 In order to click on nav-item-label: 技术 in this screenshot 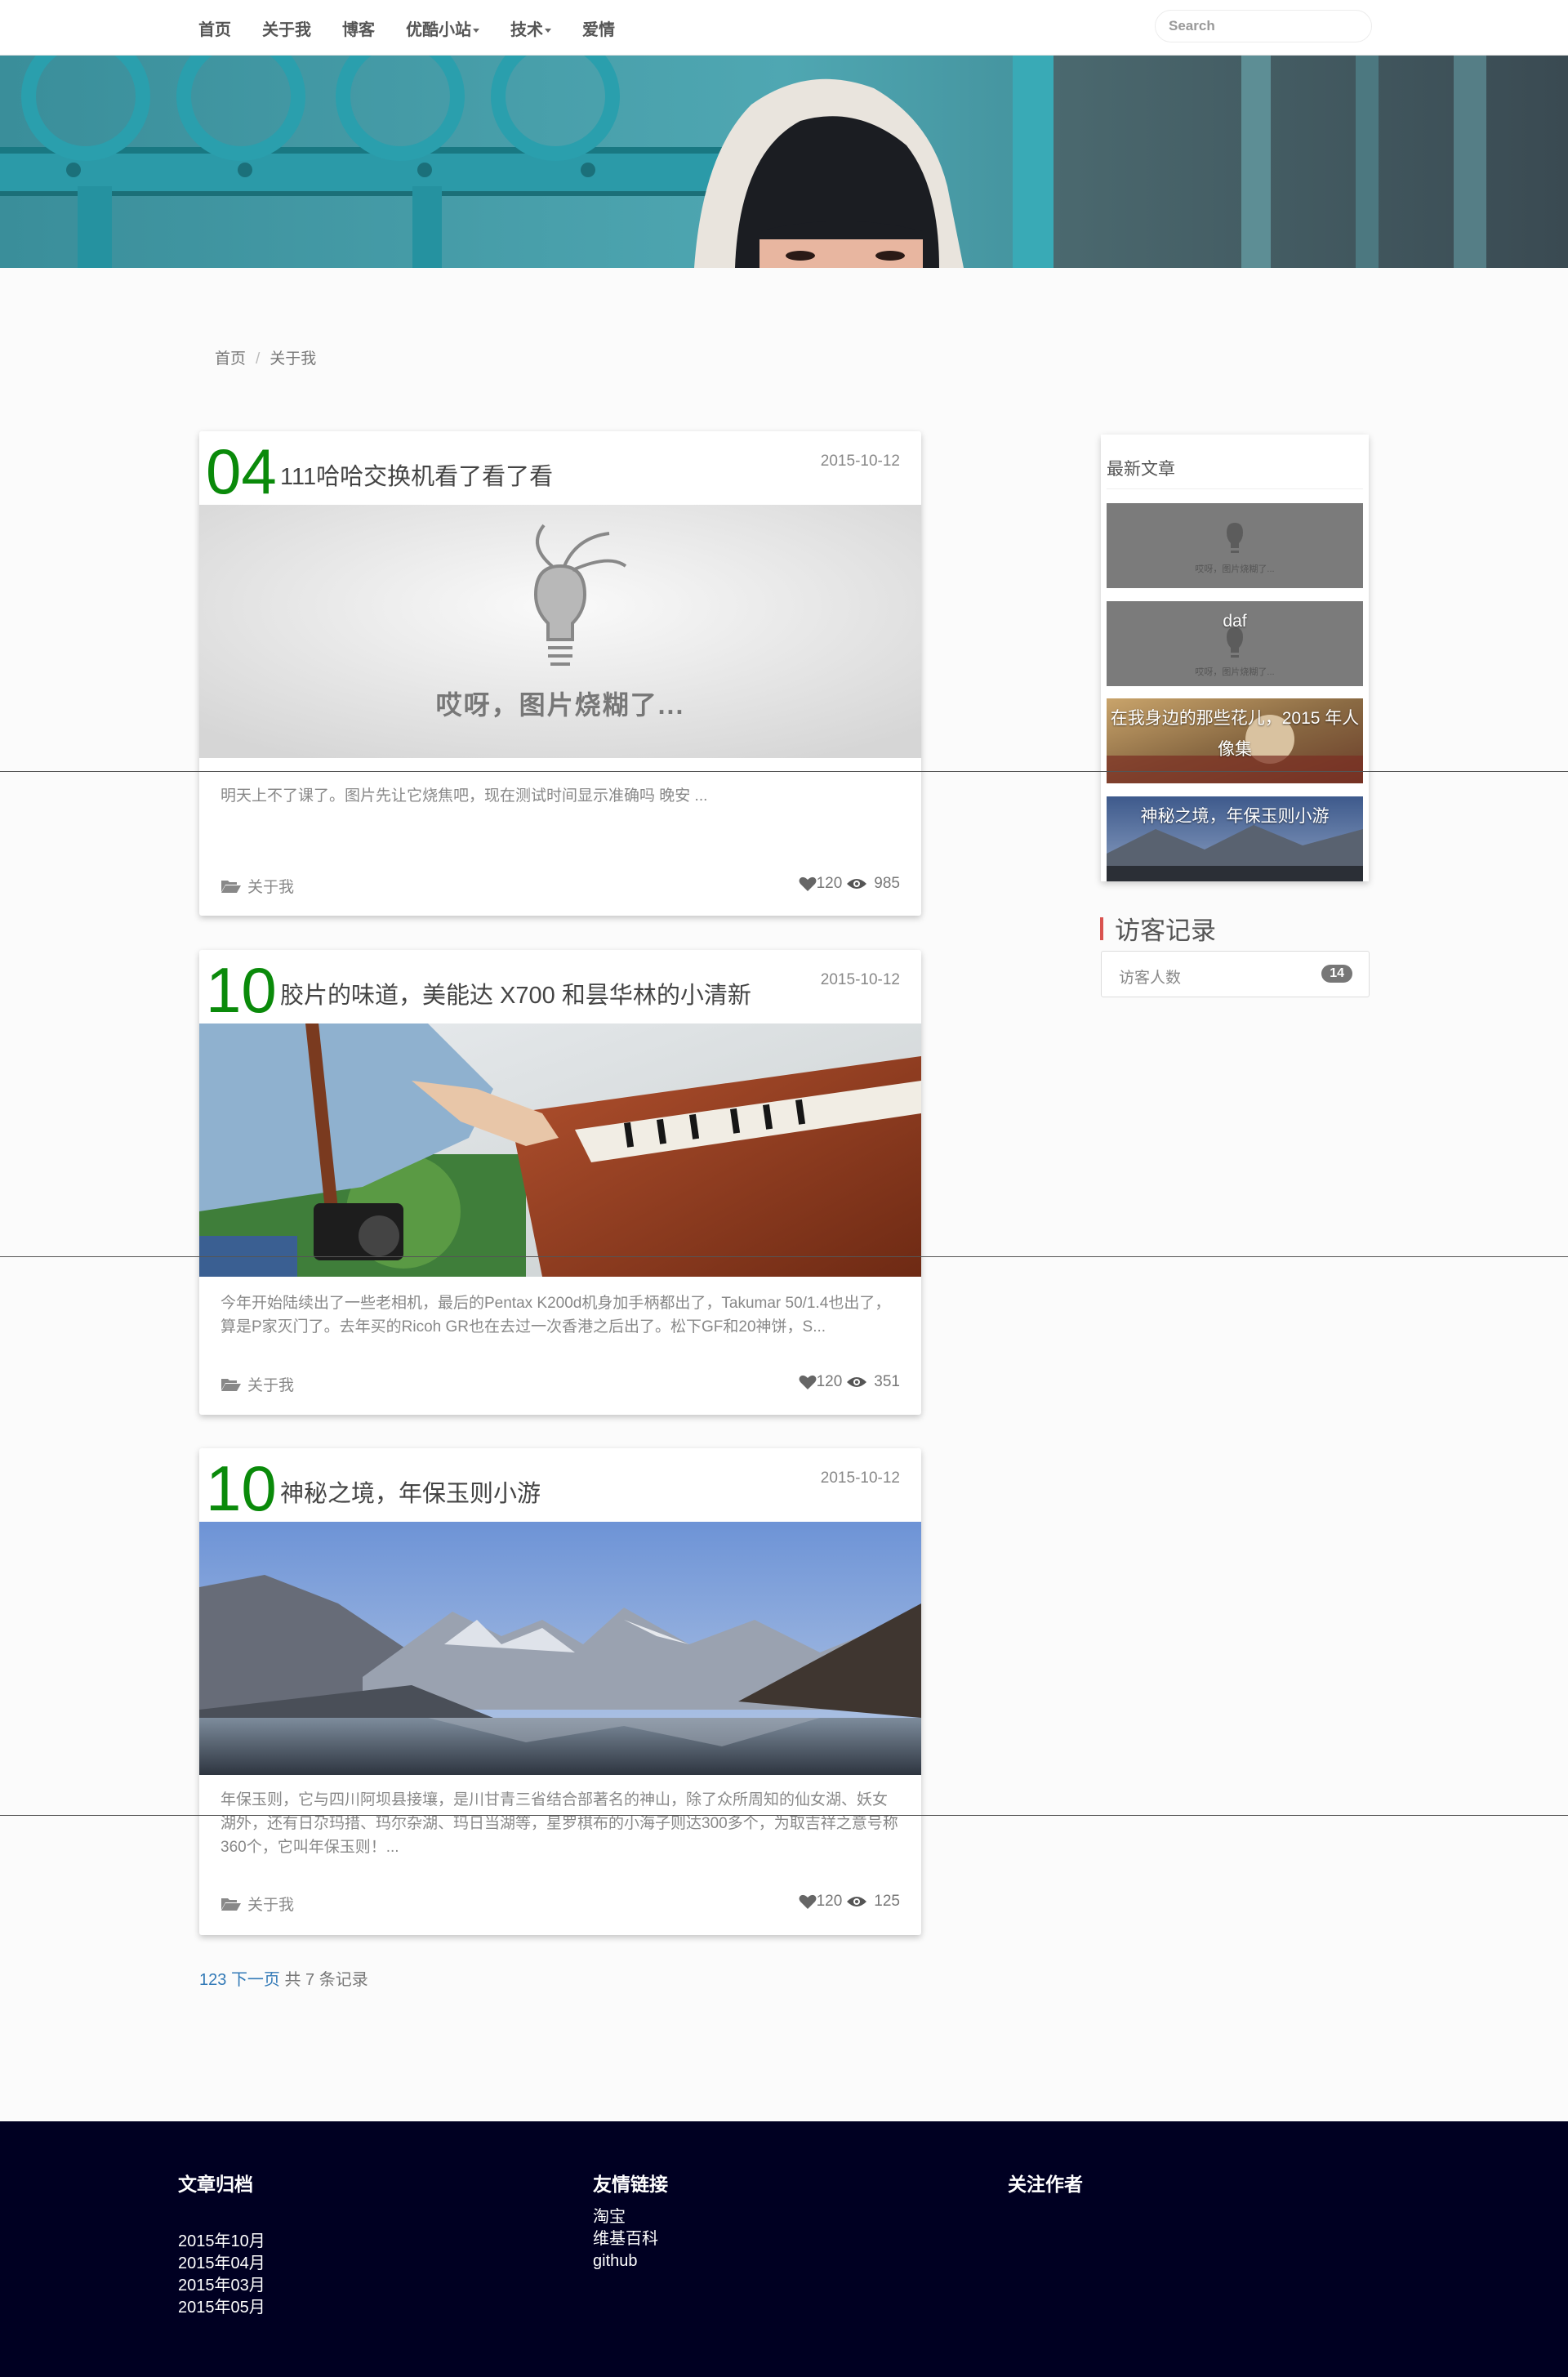, I will do `click(526, 29)`.